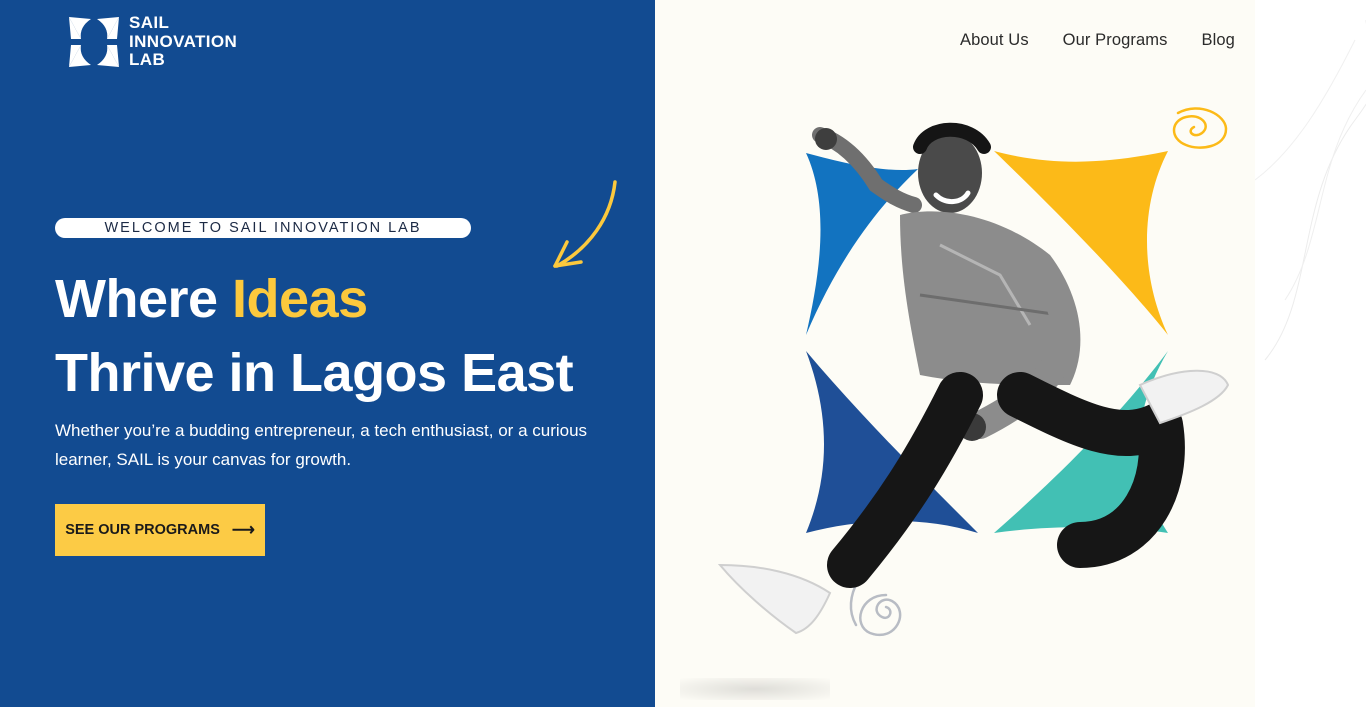 The height and width of the screenshot is (707, 1366). I want to click on brand-name-line2: INNOVATION, so click(183, 41).